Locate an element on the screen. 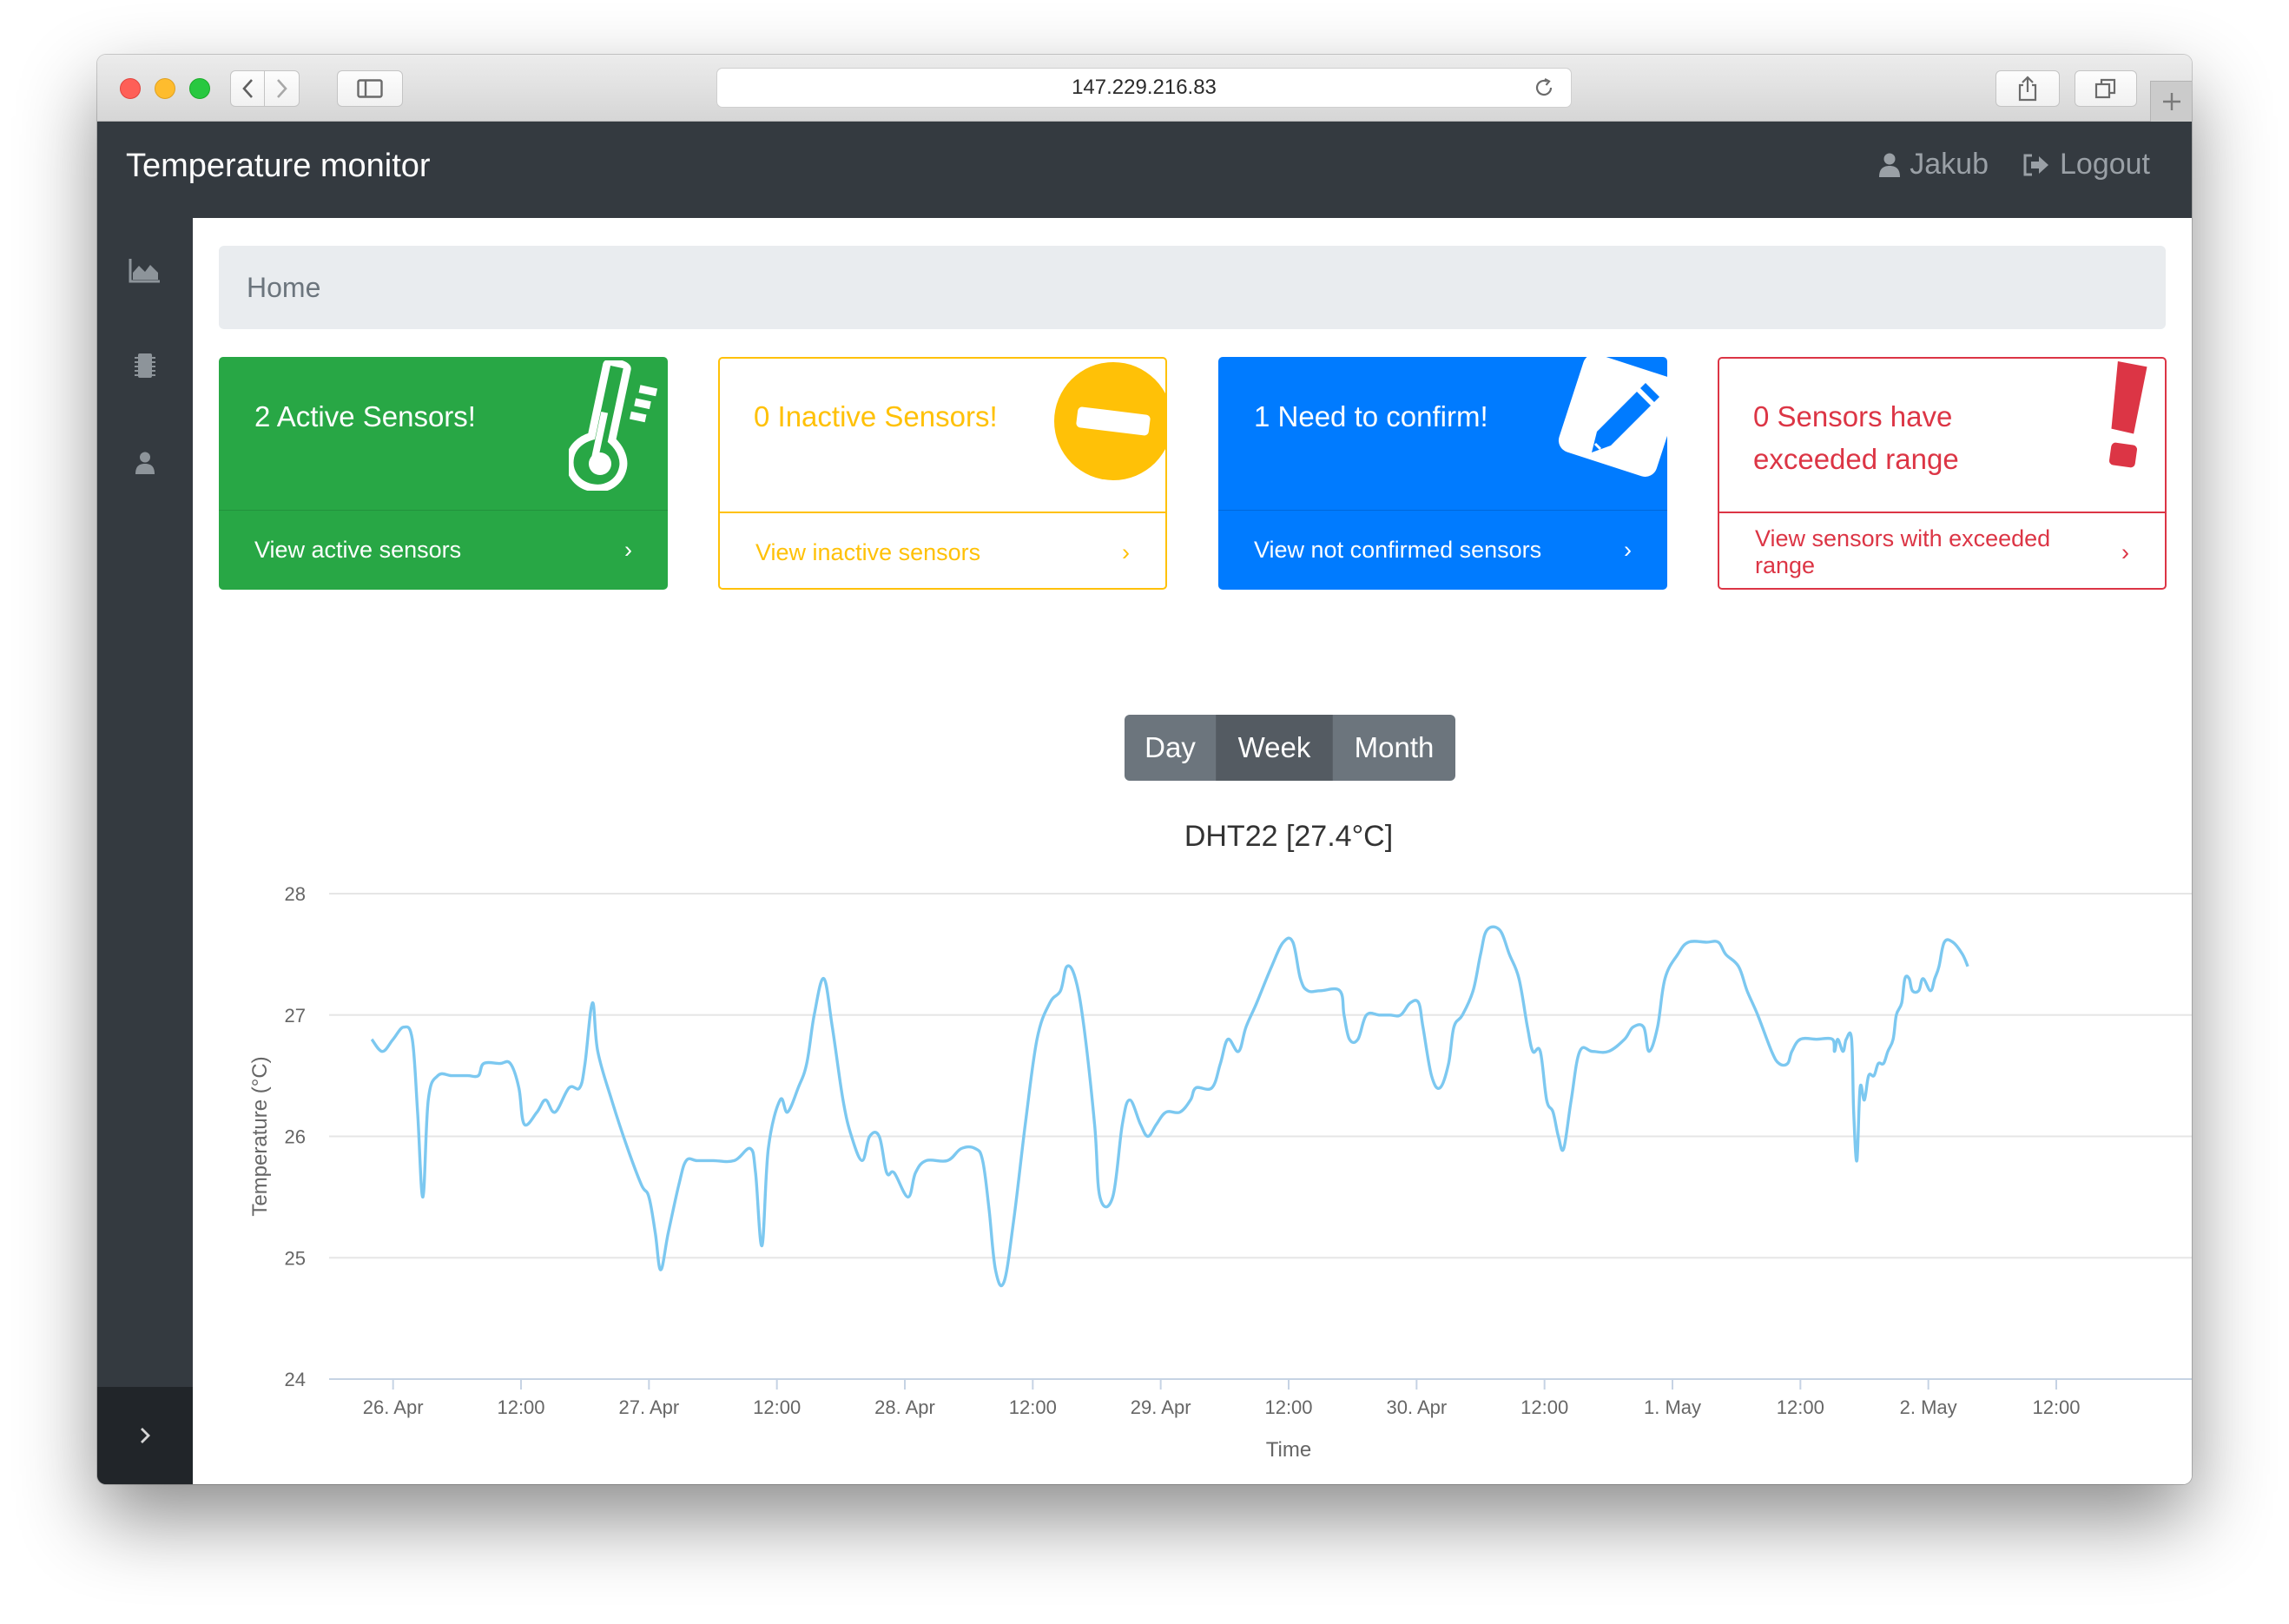  x-tick-label: 2. May is located at coordinates (1928, 1407).